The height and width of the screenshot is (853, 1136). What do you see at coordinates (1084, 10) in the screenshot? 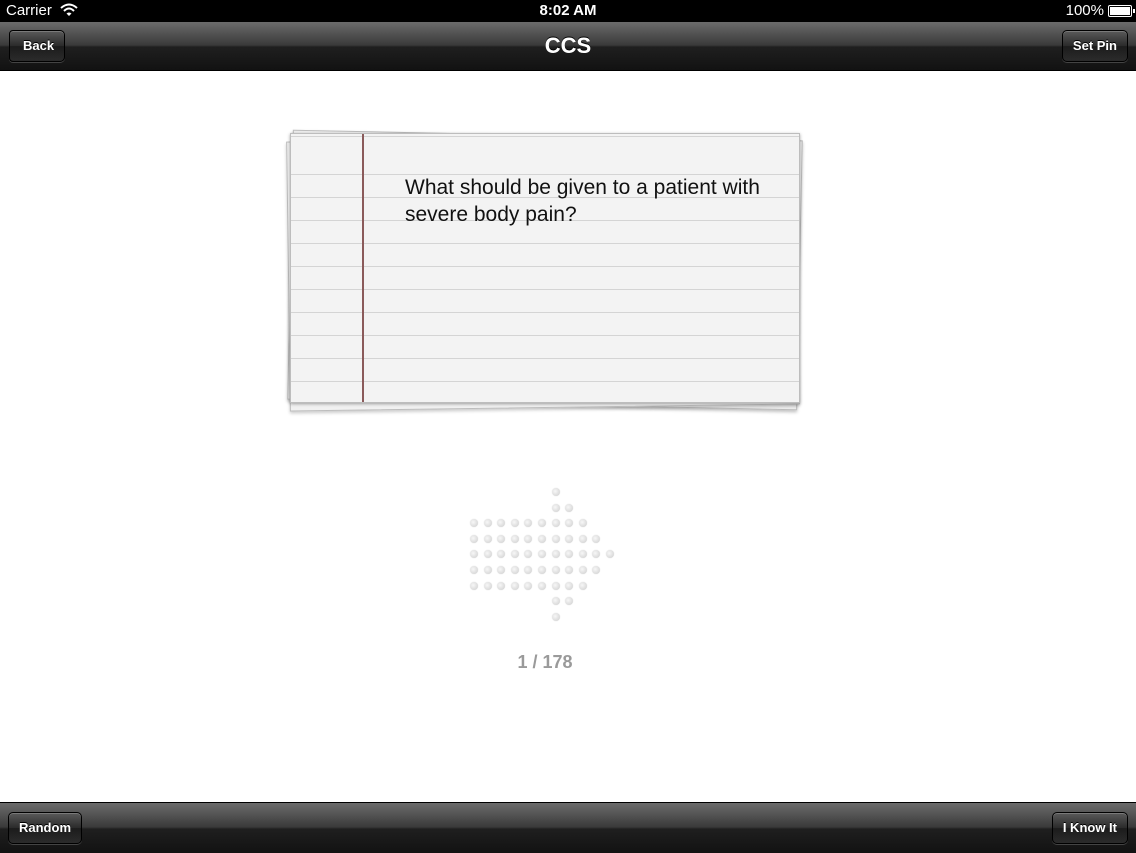
I see `battery-percent: 100%` at bounding box center [1084, 10].